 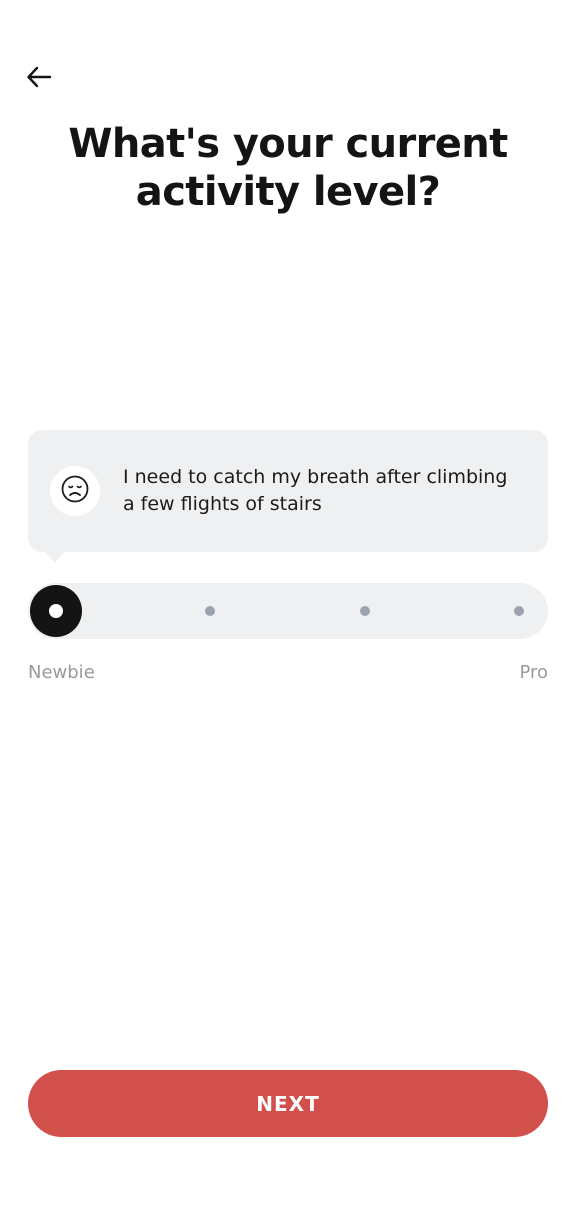 What do you see at coordinates (288, 1103) in the screenshot?
I see `next-button: NEXT` at bounding box center [288, 1103].